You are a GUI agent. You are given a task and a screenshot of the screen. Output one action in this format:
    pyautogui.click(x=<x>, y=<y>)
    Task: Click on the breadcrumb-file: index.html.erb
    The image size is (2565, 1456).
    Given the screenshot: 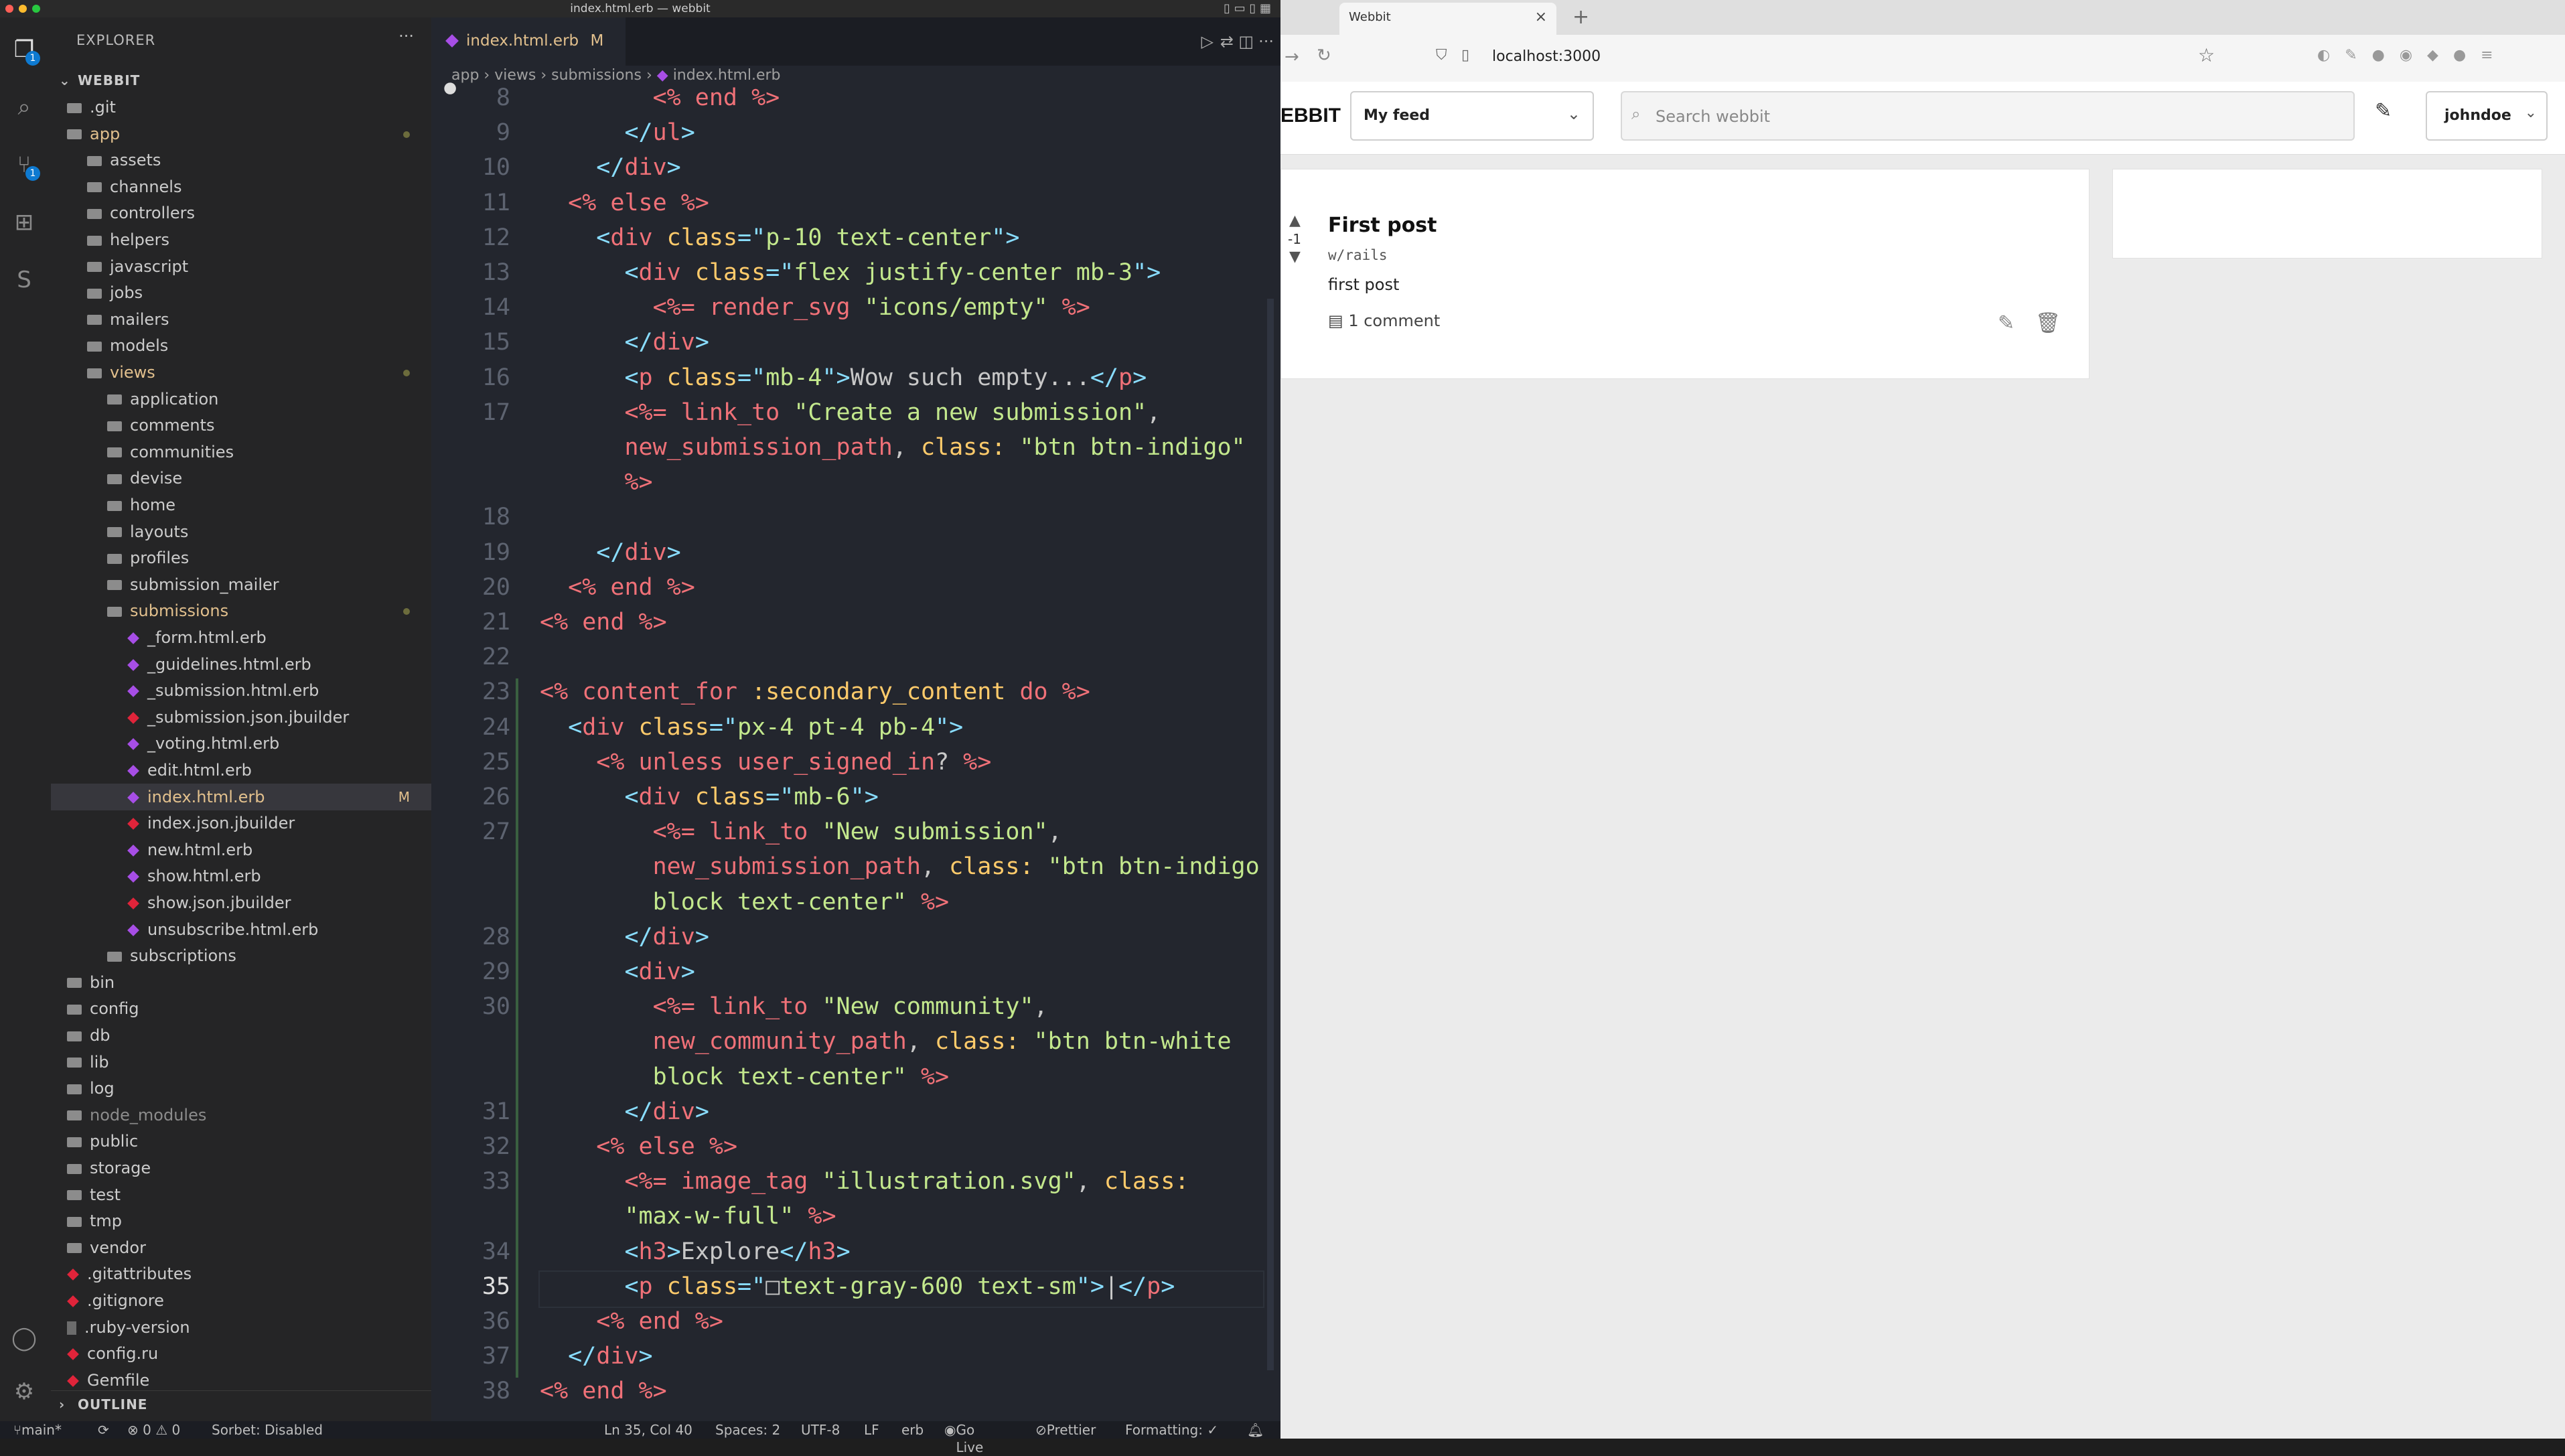 What is the action you would take?
    pyautogui.click(x=727, y=75)
    